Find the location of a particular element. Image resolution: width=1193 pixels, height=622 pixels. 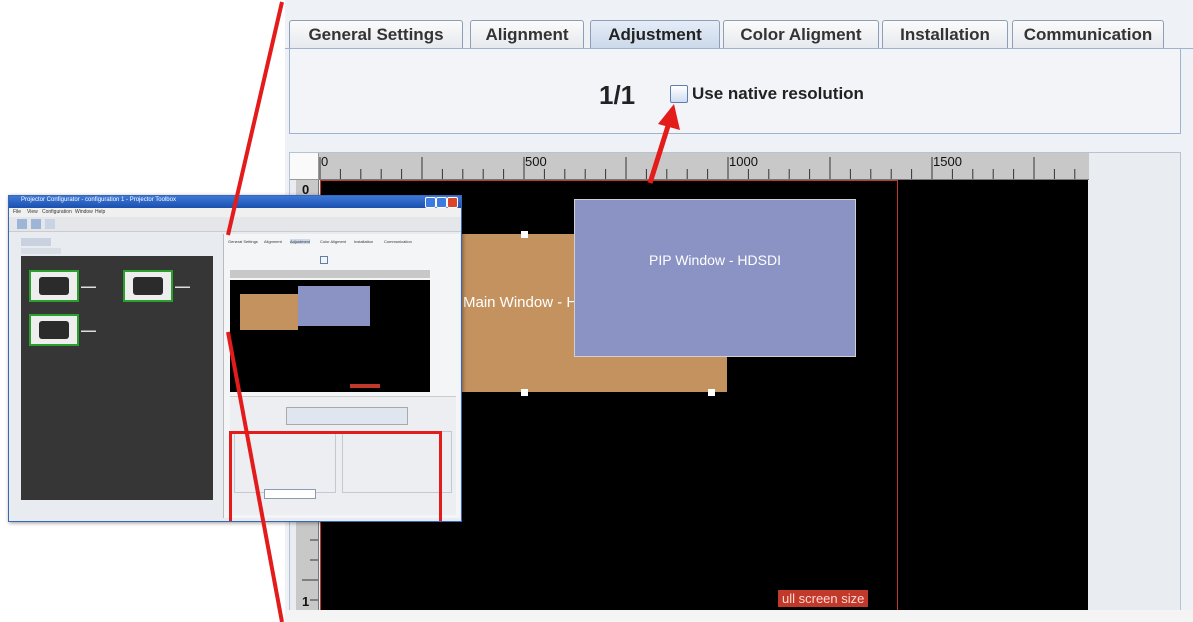

overview-main-window is located at coordinates (269, 312).